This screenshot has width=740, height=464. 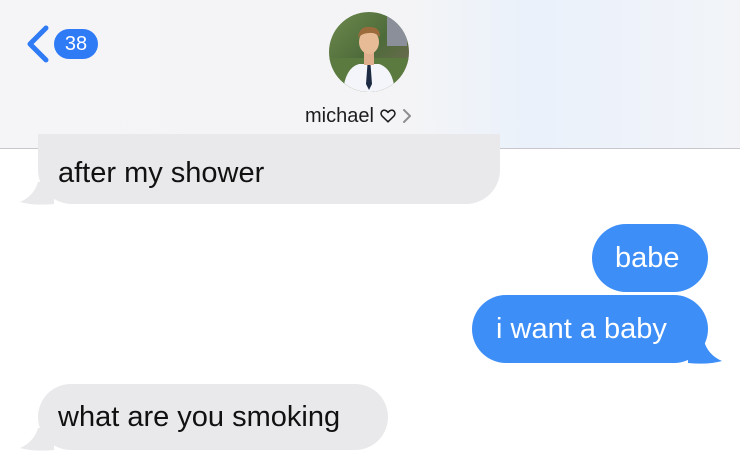 What do you see at coordinates (76, 44) in the screenshot?
I see `unread-count-badge: 38` at bounding box center [76, 44].